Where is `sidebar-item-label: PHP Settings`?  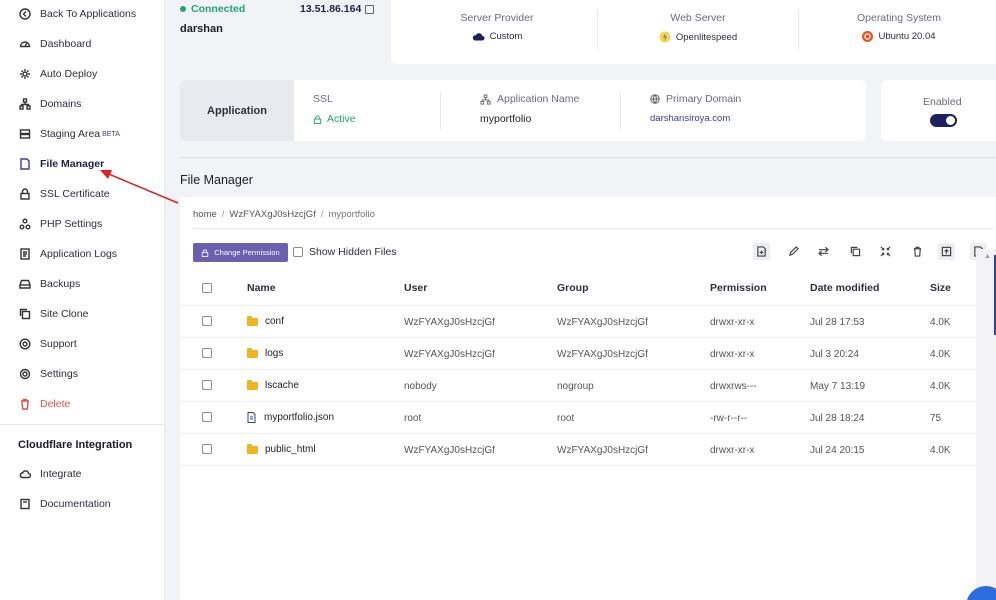
sidebar-item-label: PHP Settings is located at coordinates (71, 224).